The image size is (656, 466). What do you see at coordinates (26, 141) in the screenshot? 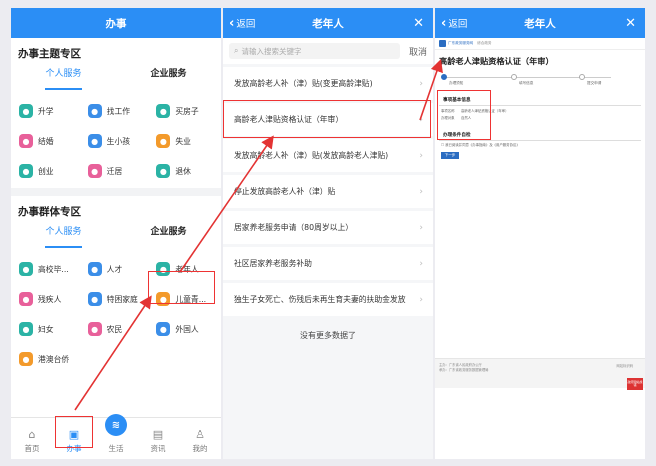
I see `heart-icon: ●` at bounding box center [26, 141].